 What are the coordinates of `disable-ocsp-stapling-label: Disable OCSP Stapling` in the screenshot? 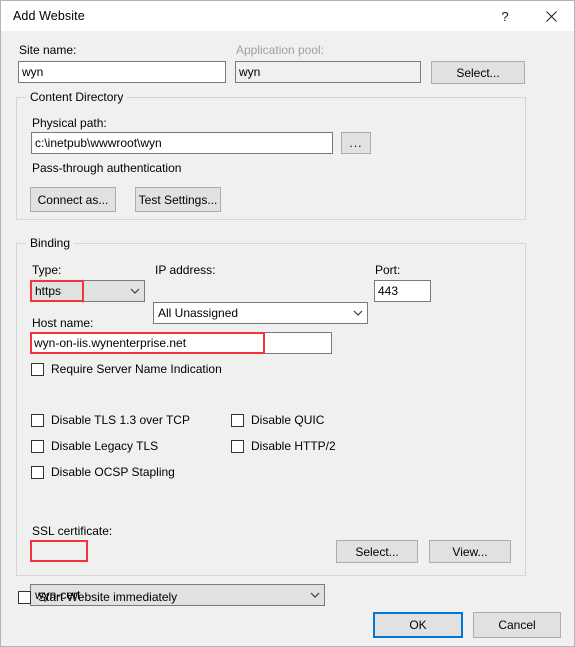 It's located at (113, 472).